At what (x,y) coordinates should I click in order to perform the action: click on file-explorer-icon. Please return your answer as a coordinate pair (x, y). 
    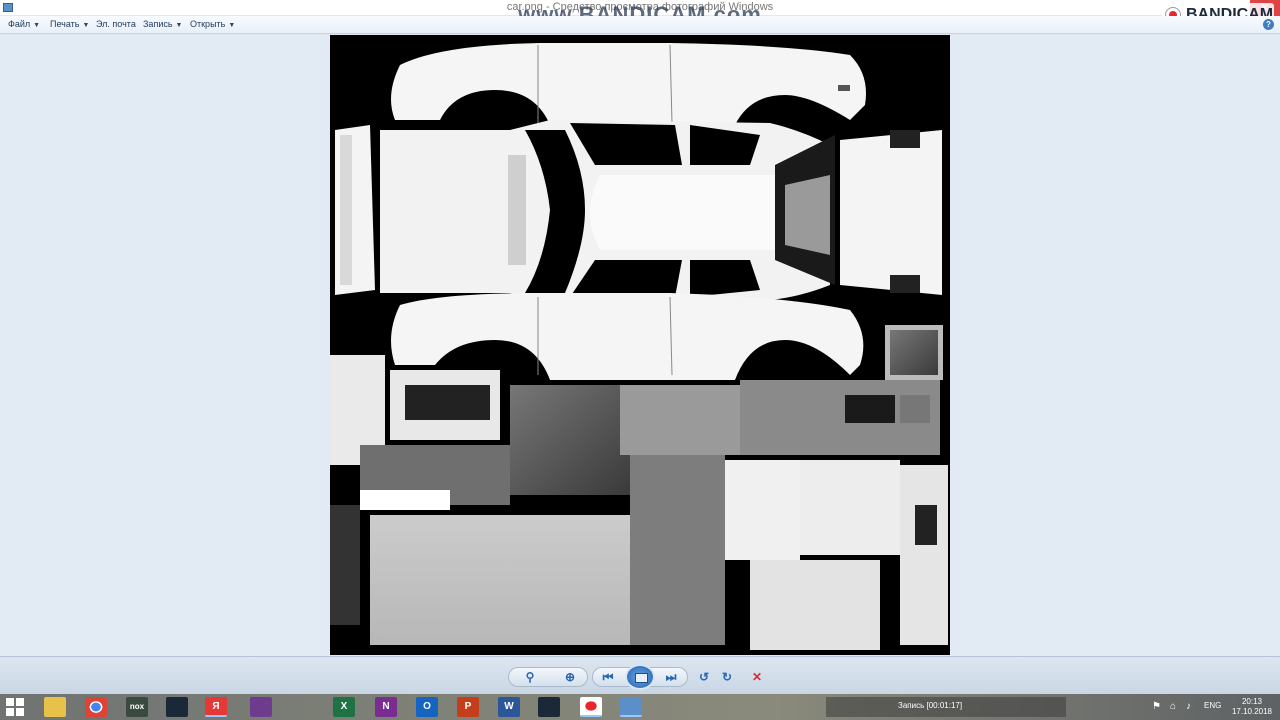
    Looking at the image, I should click on (55, 707).